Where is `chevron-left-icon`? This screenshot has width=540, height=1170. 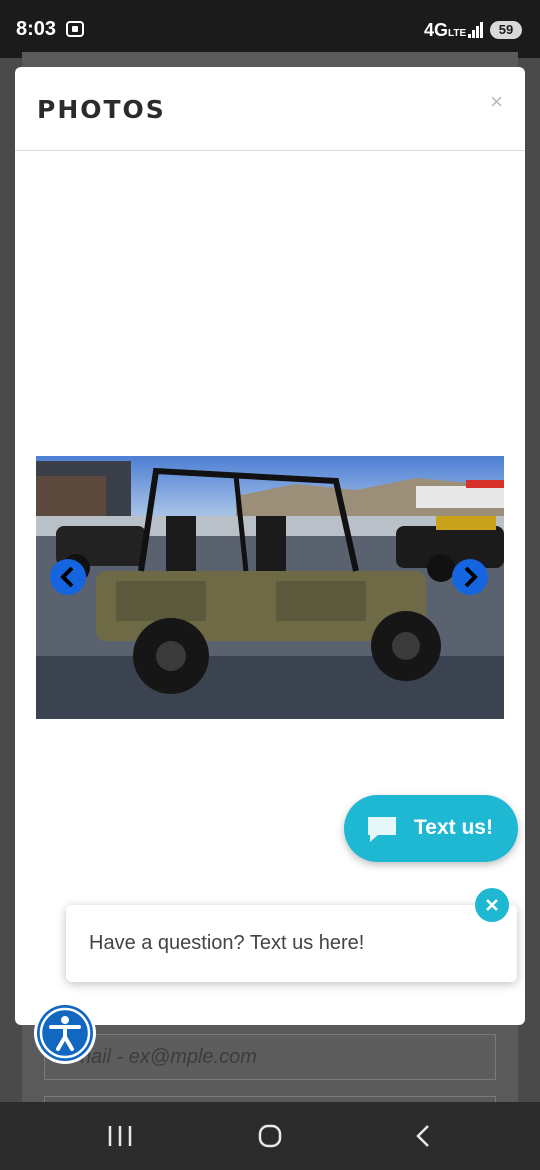
chevron-left-icon is located at coordinates (67, 577).